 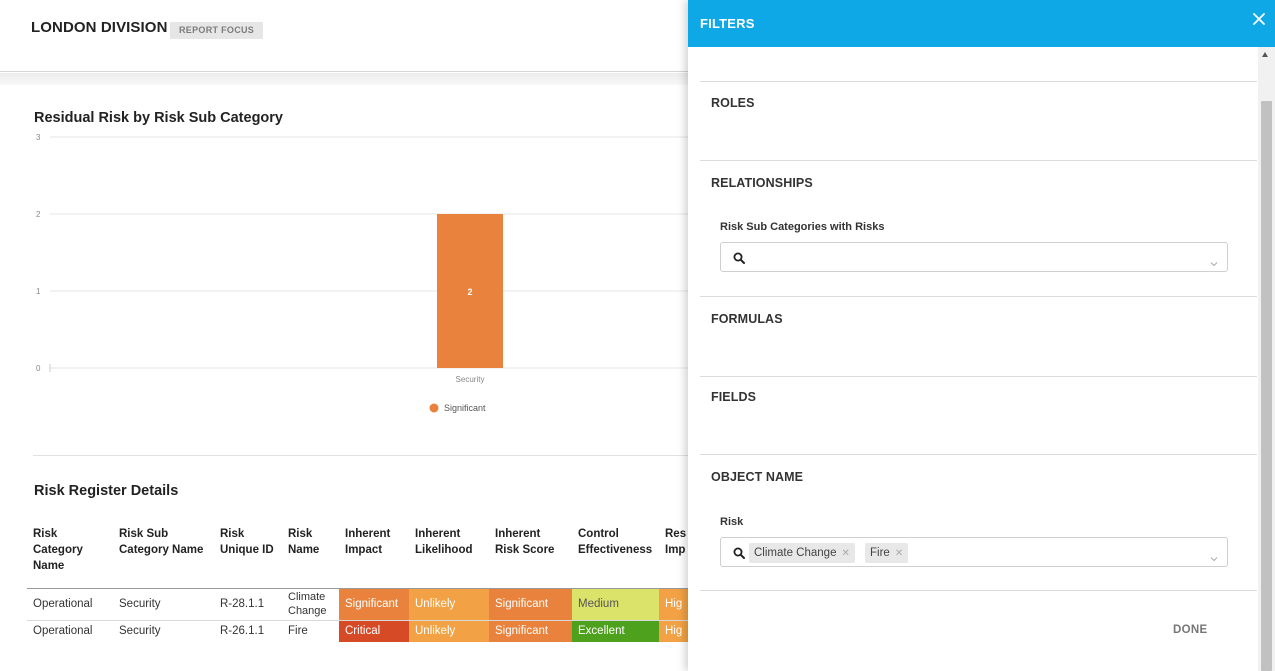 What do you see at coordinates (374, 603) in the screenshot?
I see `cell-inherent-impact: Significant` at bounding box center [374, 603].